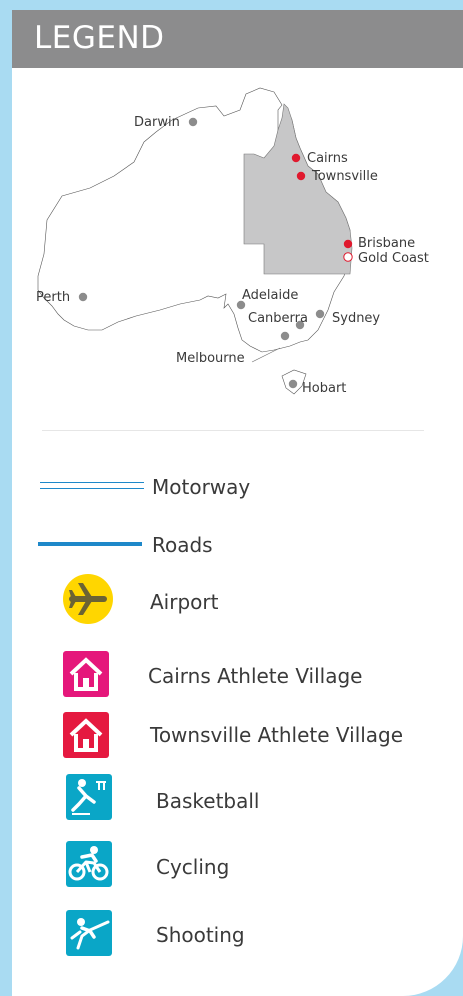 The width and height of the screenshot is (463, 996). Describe the element at coordinates (233, 430) in the screenshot. I see `divider` at that location.